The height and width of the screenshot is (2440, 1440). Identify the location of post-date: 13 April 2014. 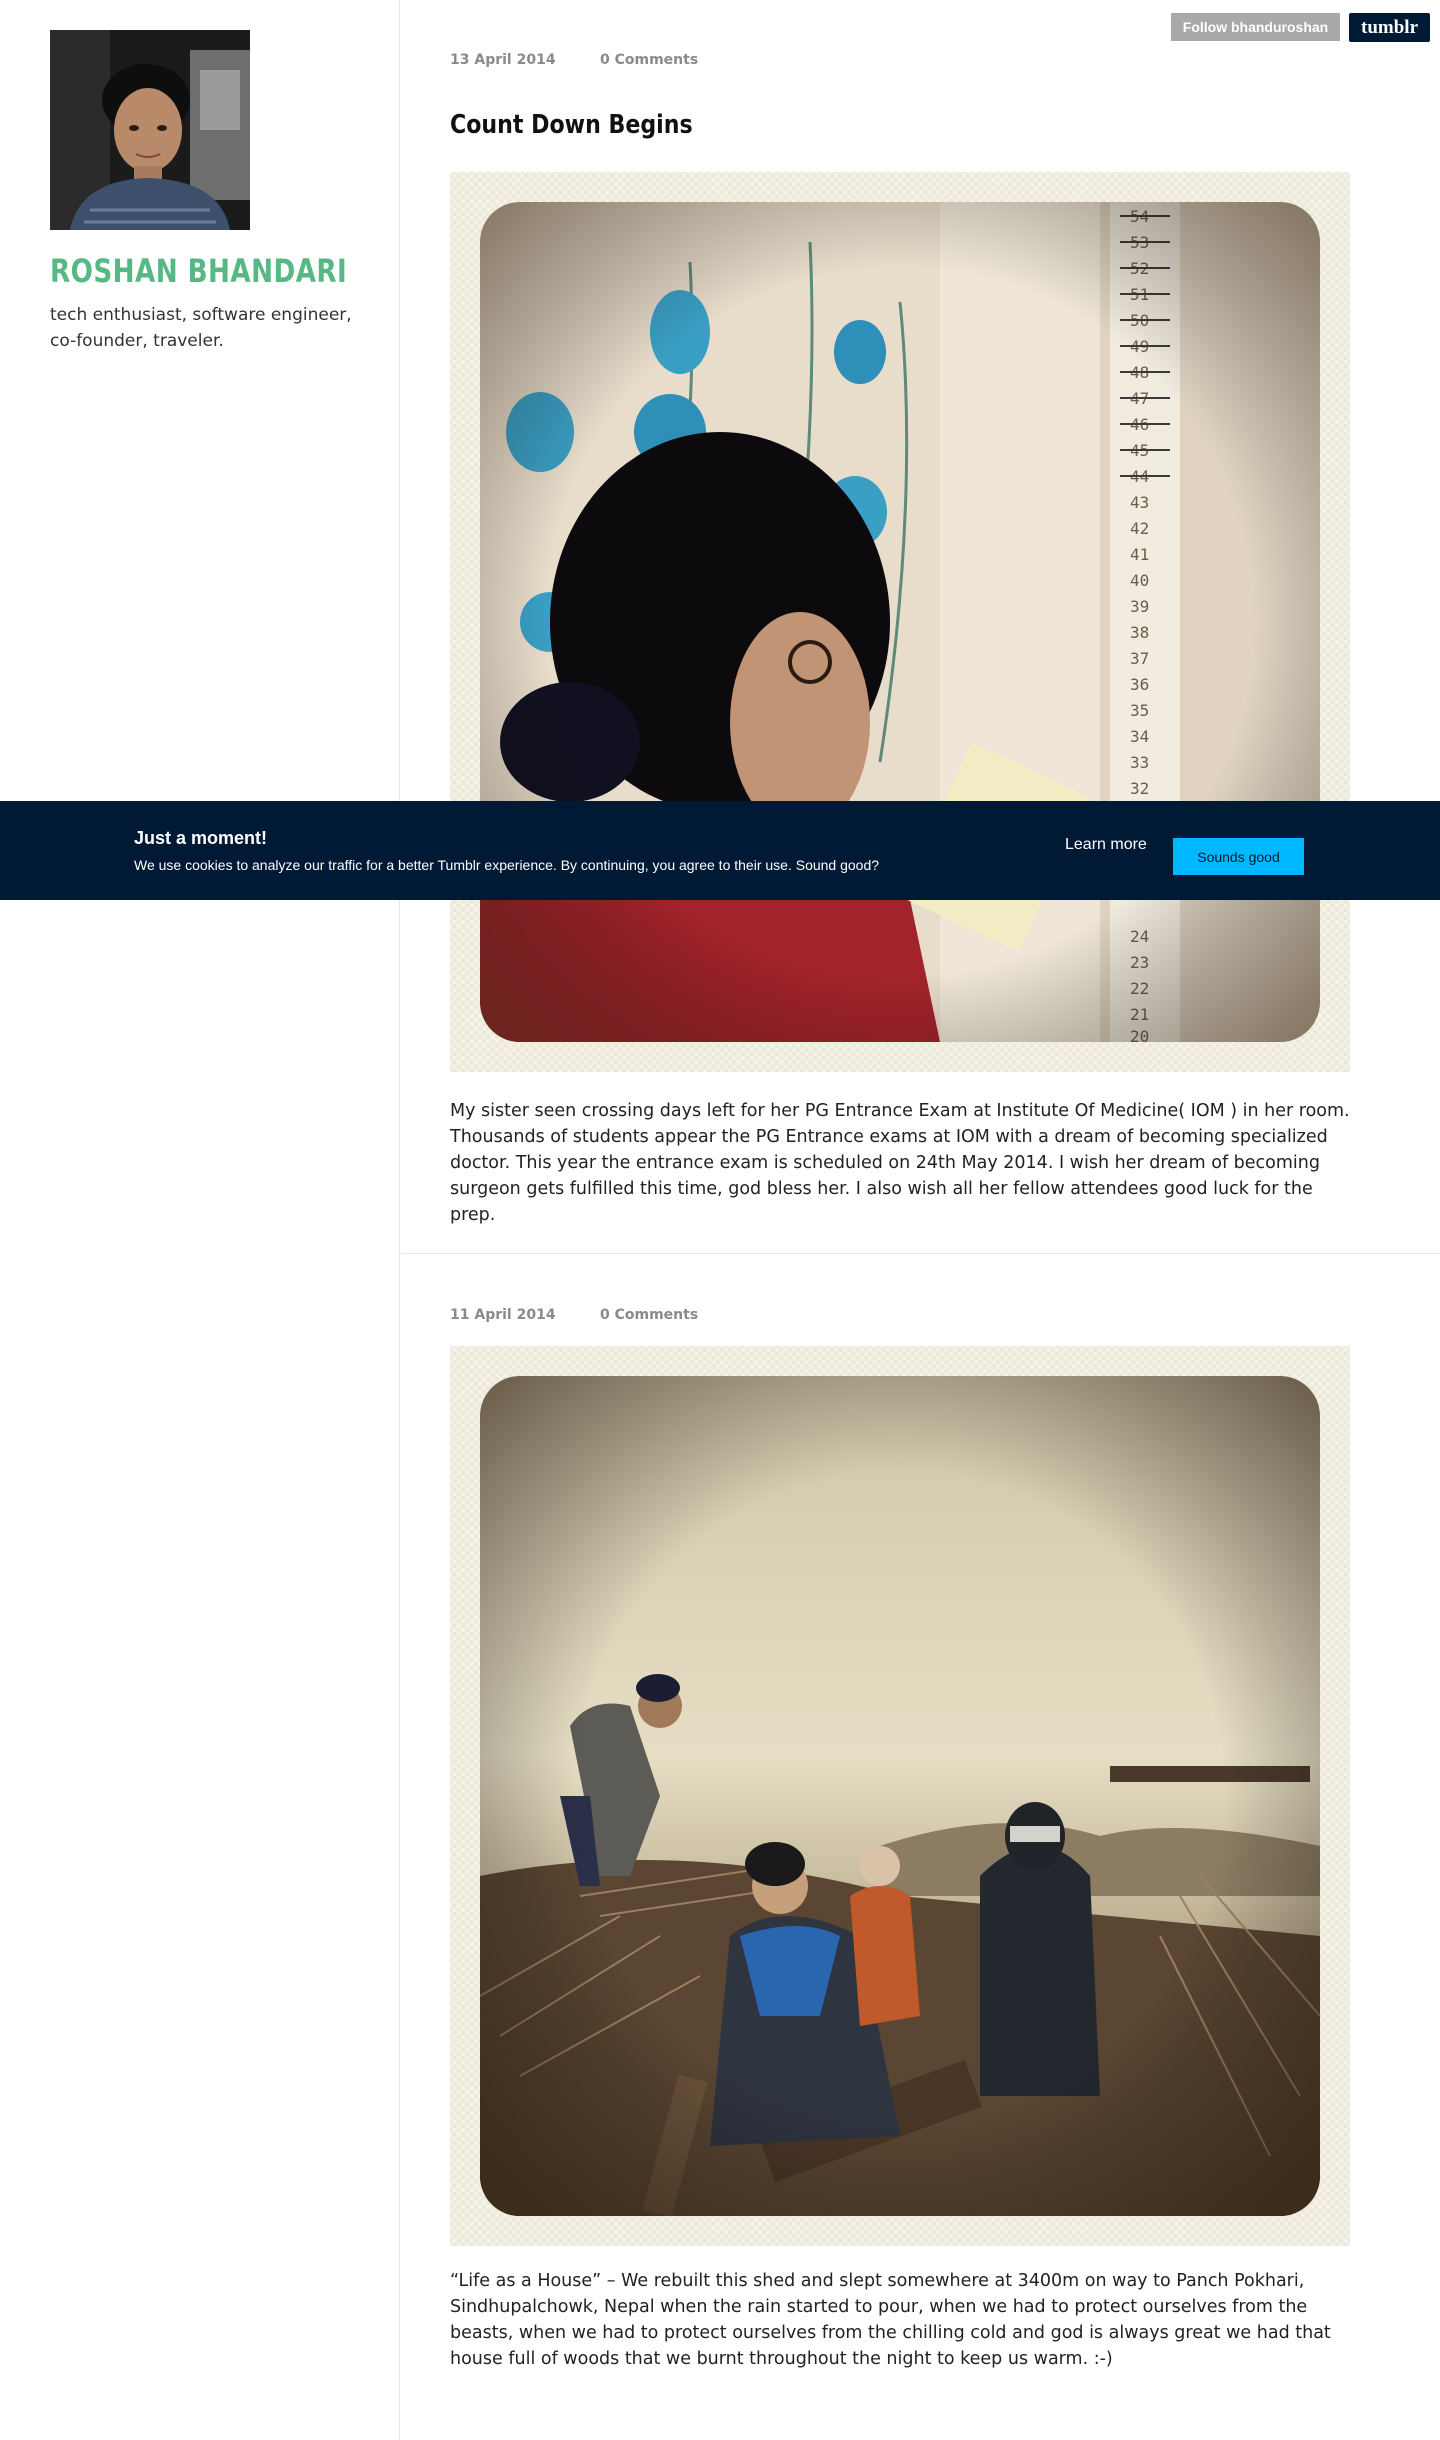
(525, 60).